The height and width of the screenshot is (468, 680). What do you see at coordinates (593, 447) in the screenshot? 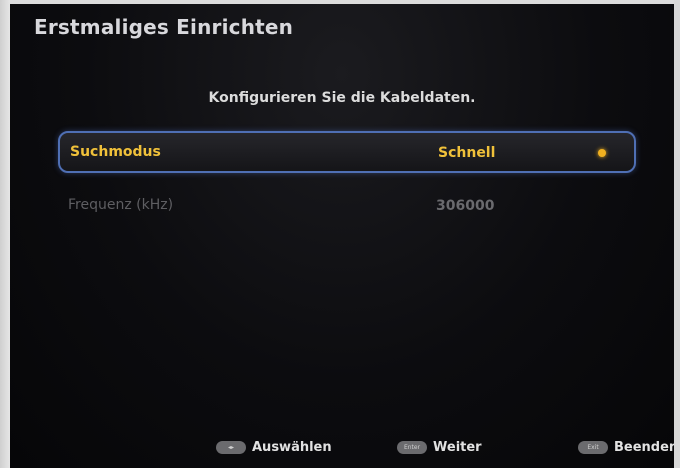
I see `exit-icon: Exit` at bounding box center [593, 447].